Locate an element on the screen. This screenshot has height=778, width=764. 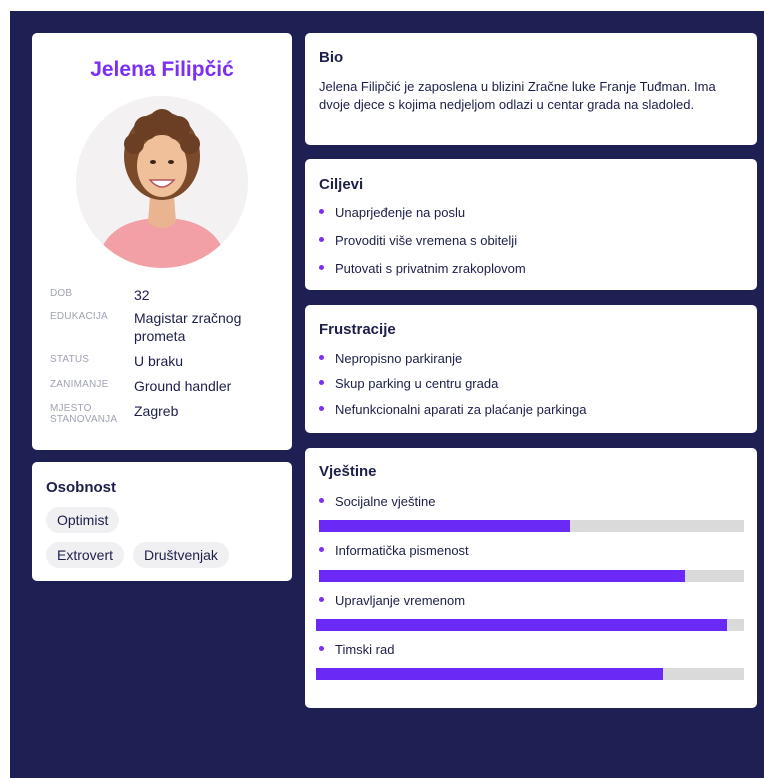
personality-title: Osobnost is located at coordinates (81, 487).